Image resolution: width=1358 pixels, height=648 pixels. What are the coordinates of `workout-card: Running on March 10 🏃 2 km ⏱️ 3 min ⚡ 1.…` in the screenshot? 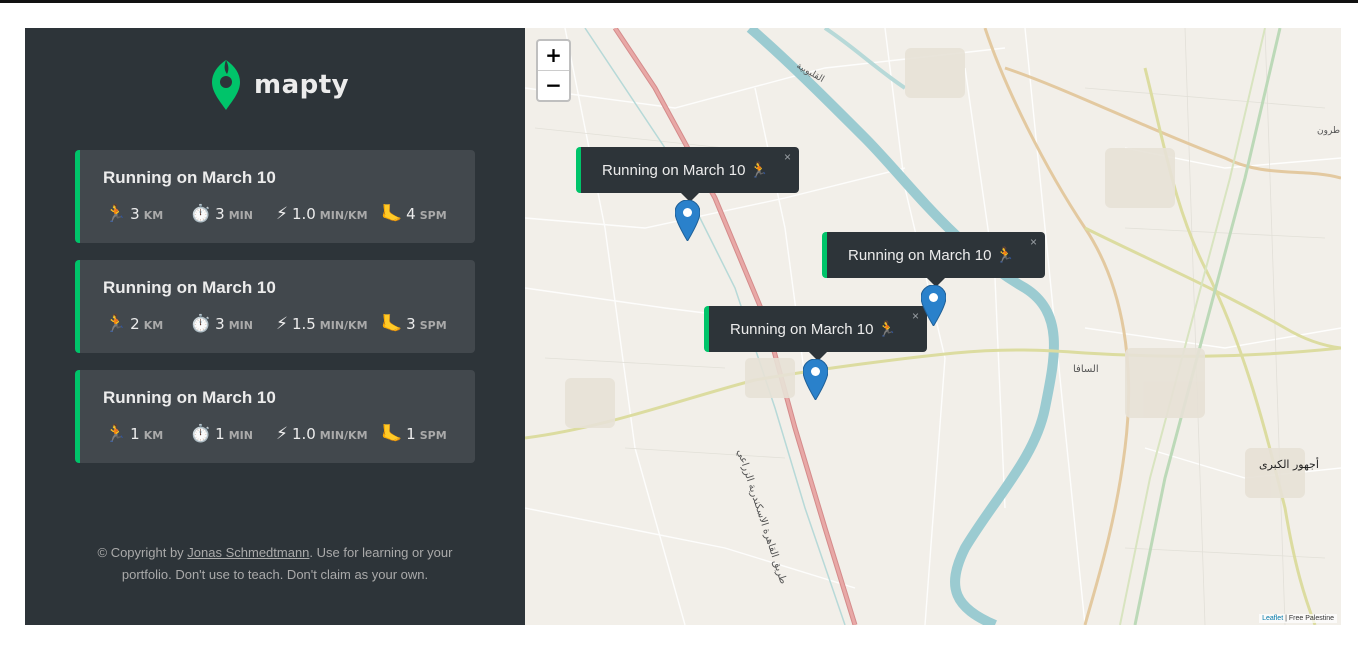 It's located at (275, 306).